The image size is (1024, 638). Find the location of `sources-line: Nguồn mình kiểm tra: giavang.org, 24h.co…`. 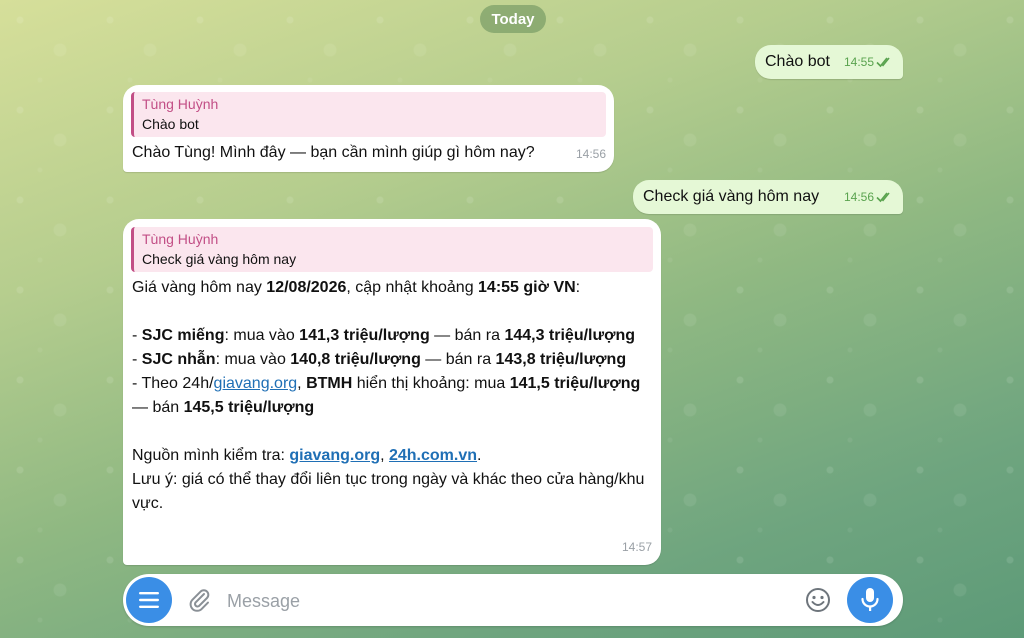

sources-line: Nguồn mình kiểm tra: giavang.org, 24h.co… is located at coordinates (307, 455).